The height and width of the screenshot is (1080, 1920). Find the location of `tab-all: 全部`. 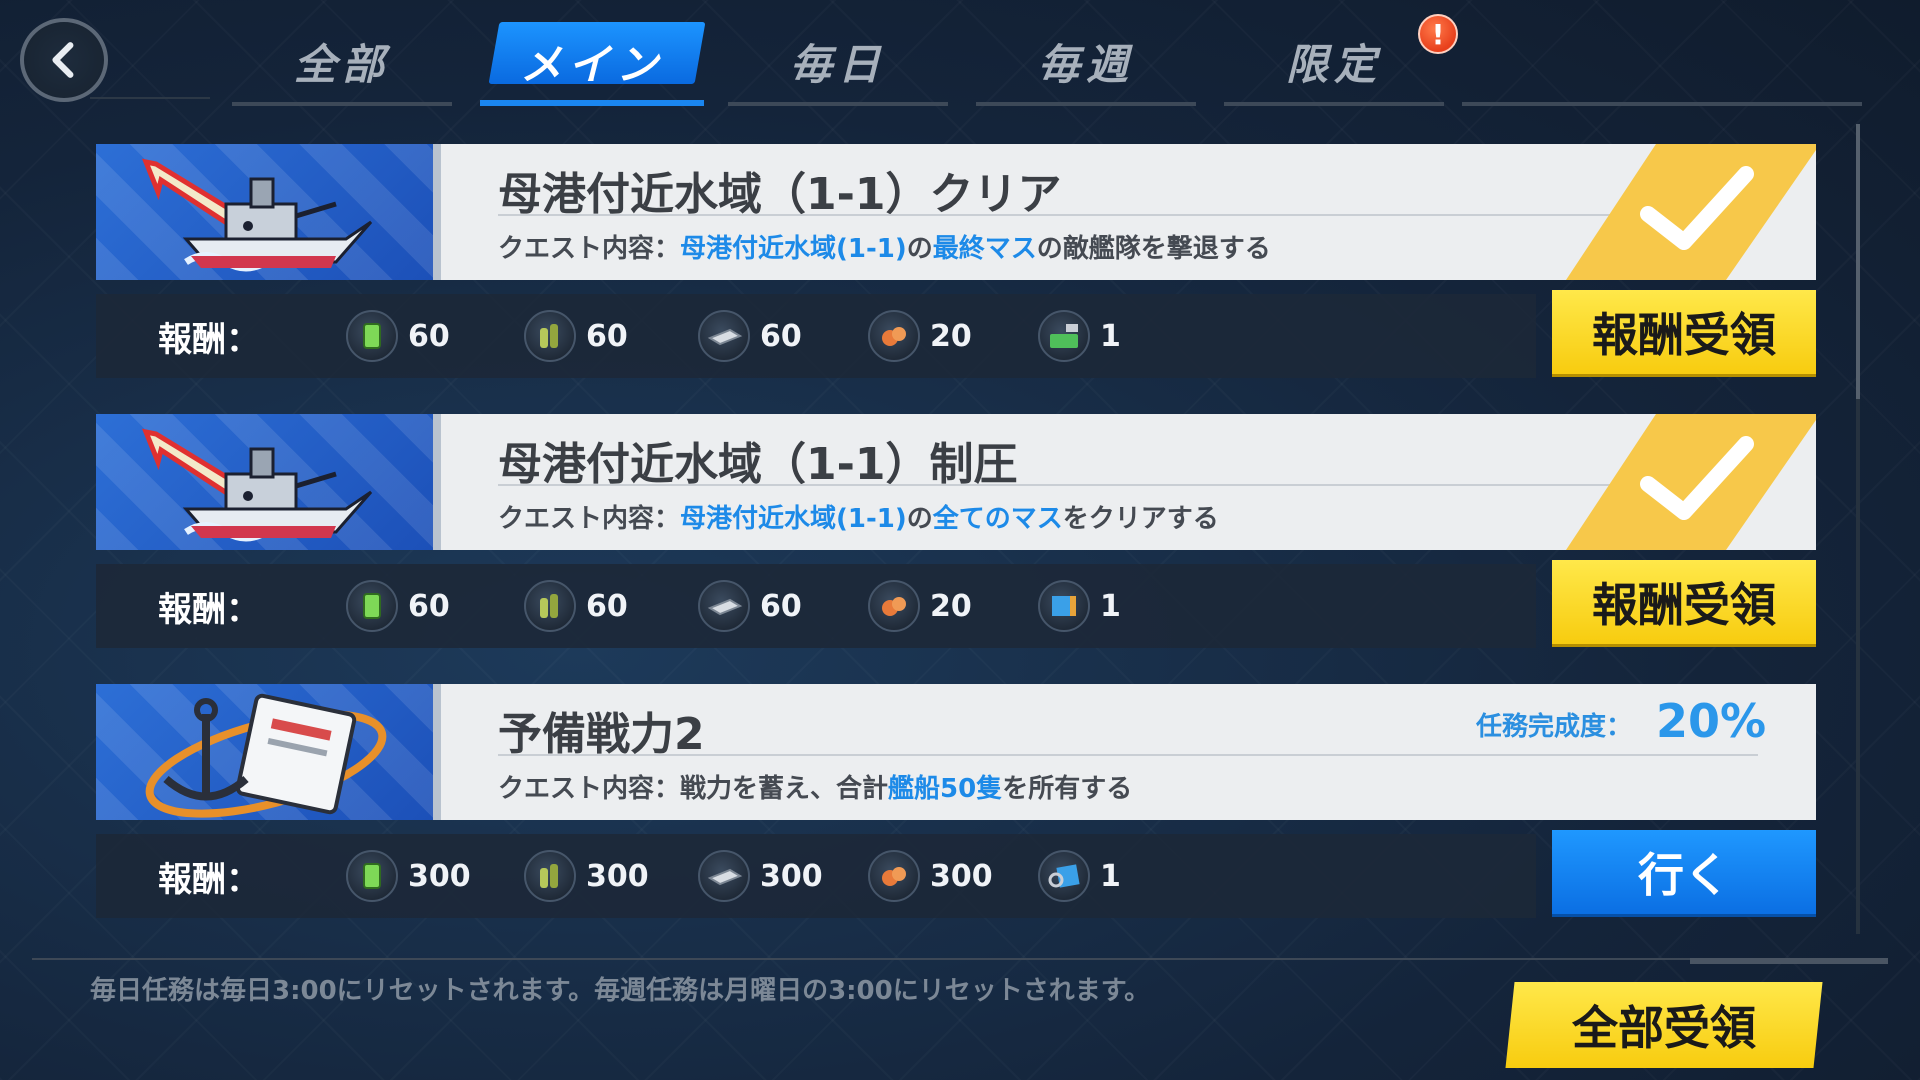

tab-all: 全部 is located at coordinates (342, 61).